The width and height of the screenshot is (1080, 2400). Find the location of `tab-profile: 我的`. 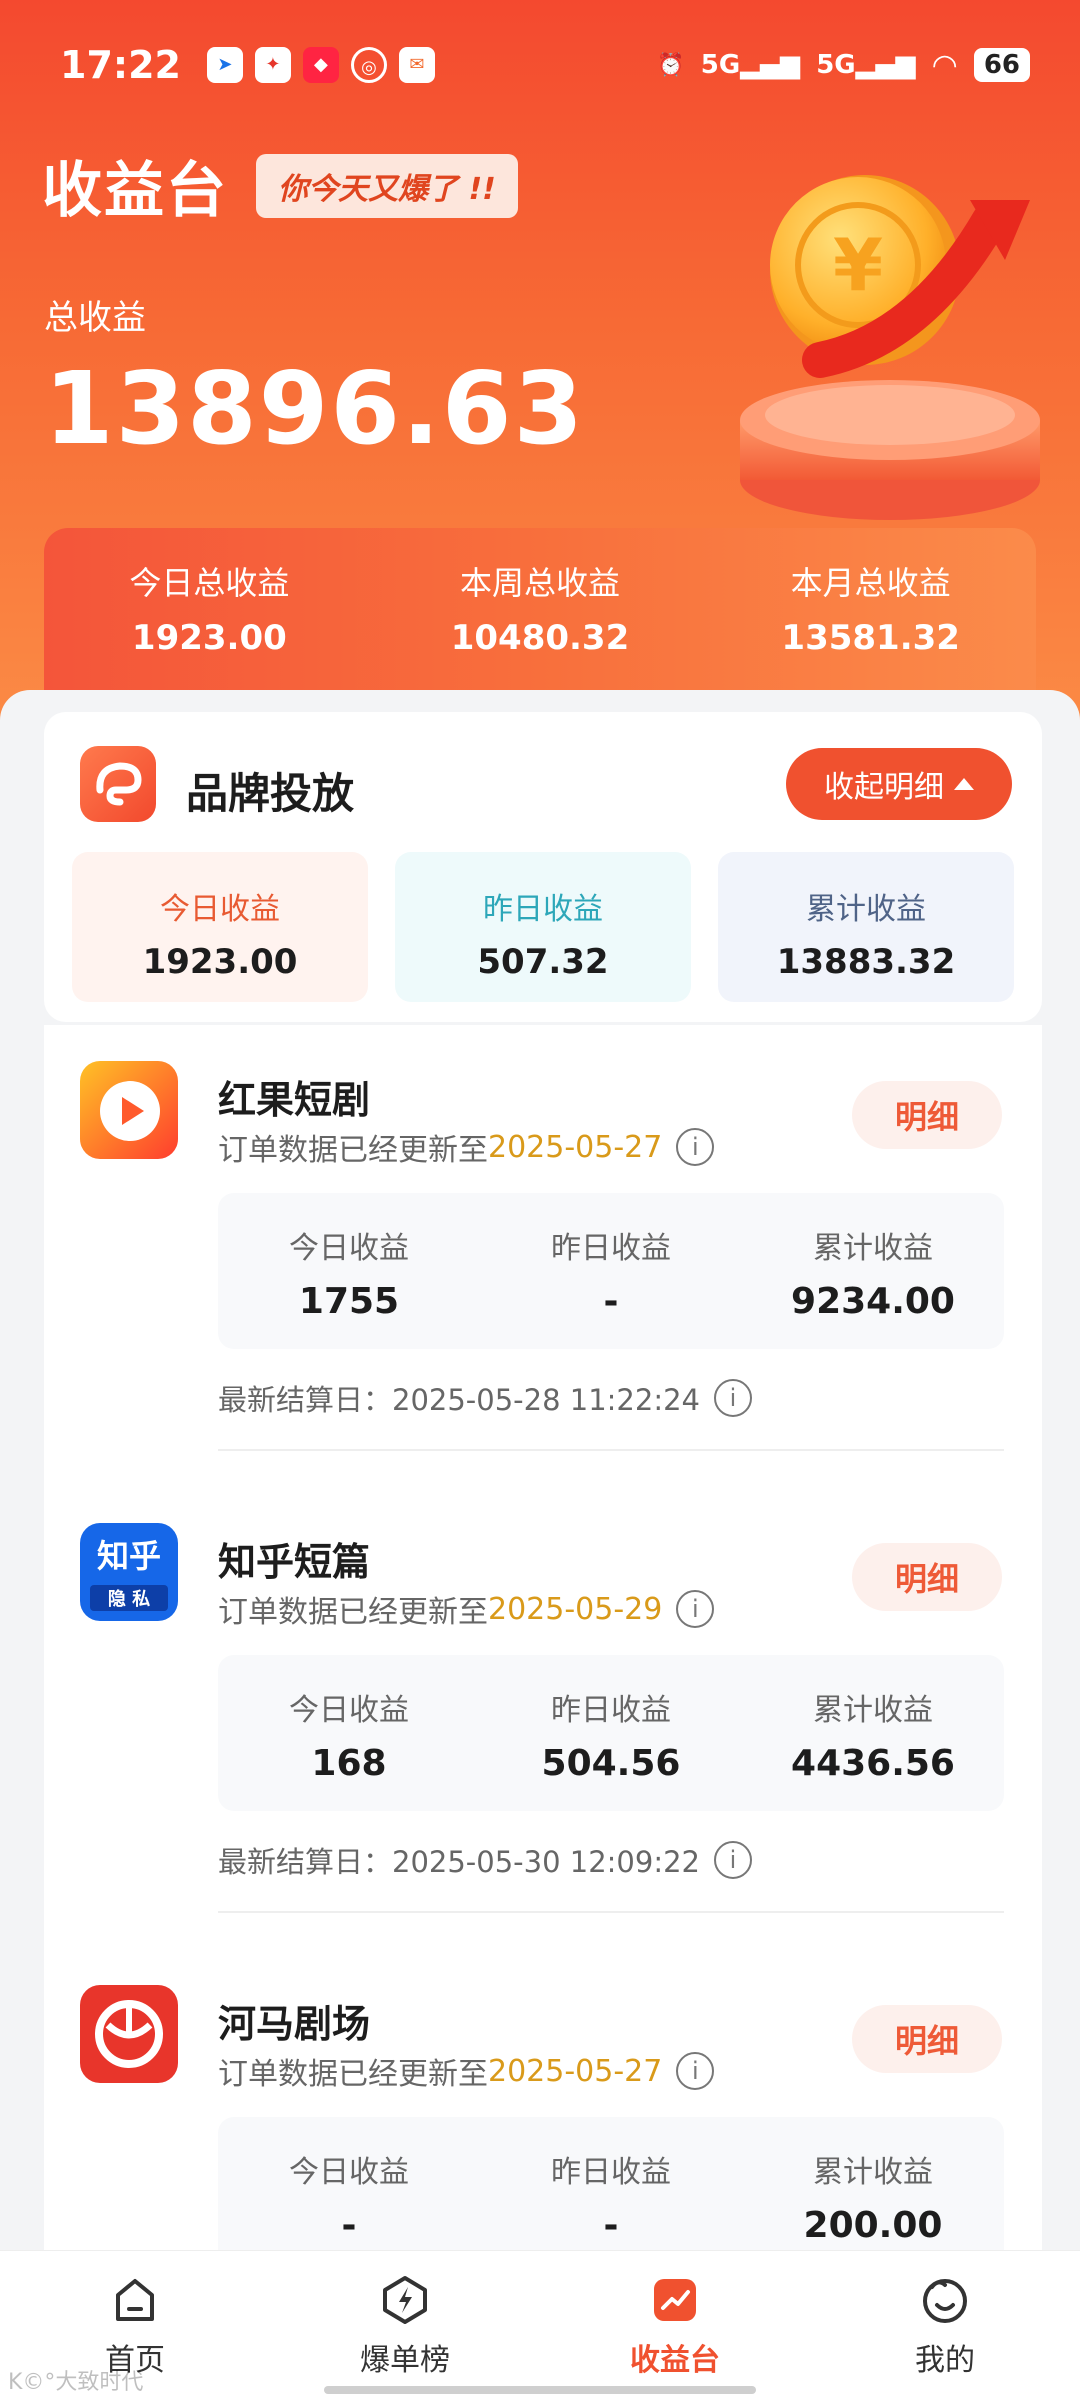

tab-profile: 我的 is located at coordinates (945, 2325).